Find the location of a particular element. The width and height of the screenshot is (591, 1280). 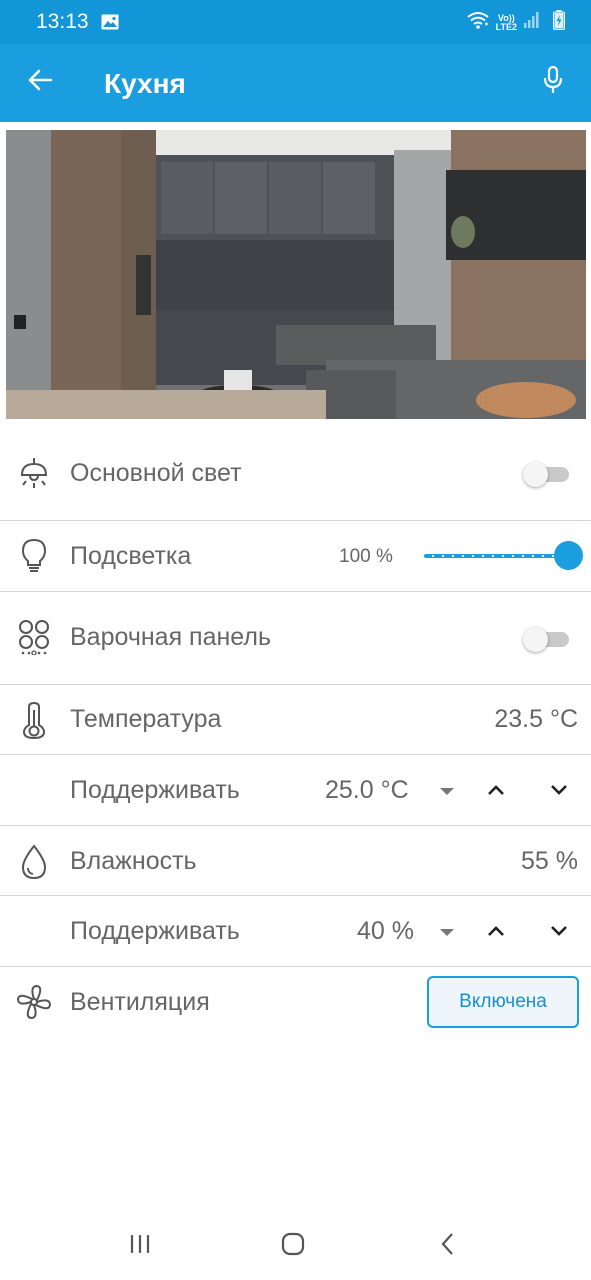

backlight-slider is located at coordinates (503, 556).